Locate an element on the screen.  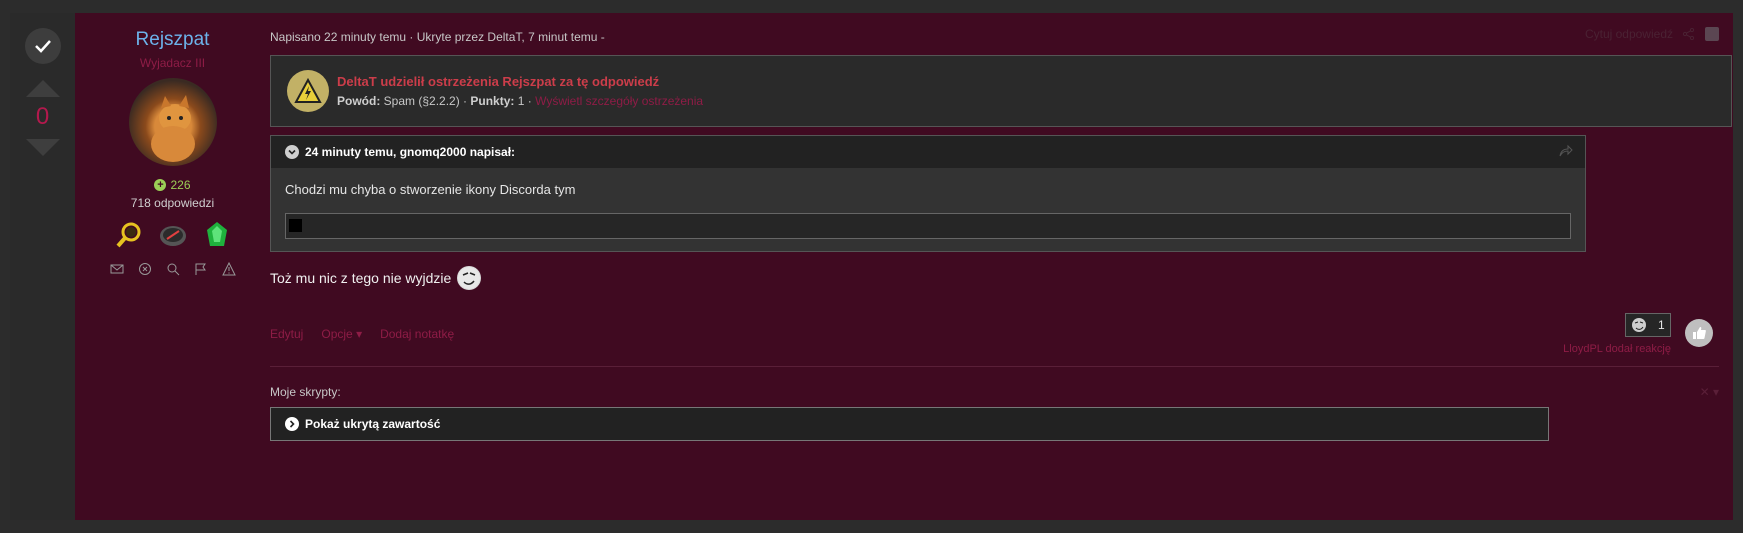
edit-button: Edytuj is located at coordinates (286, 334).